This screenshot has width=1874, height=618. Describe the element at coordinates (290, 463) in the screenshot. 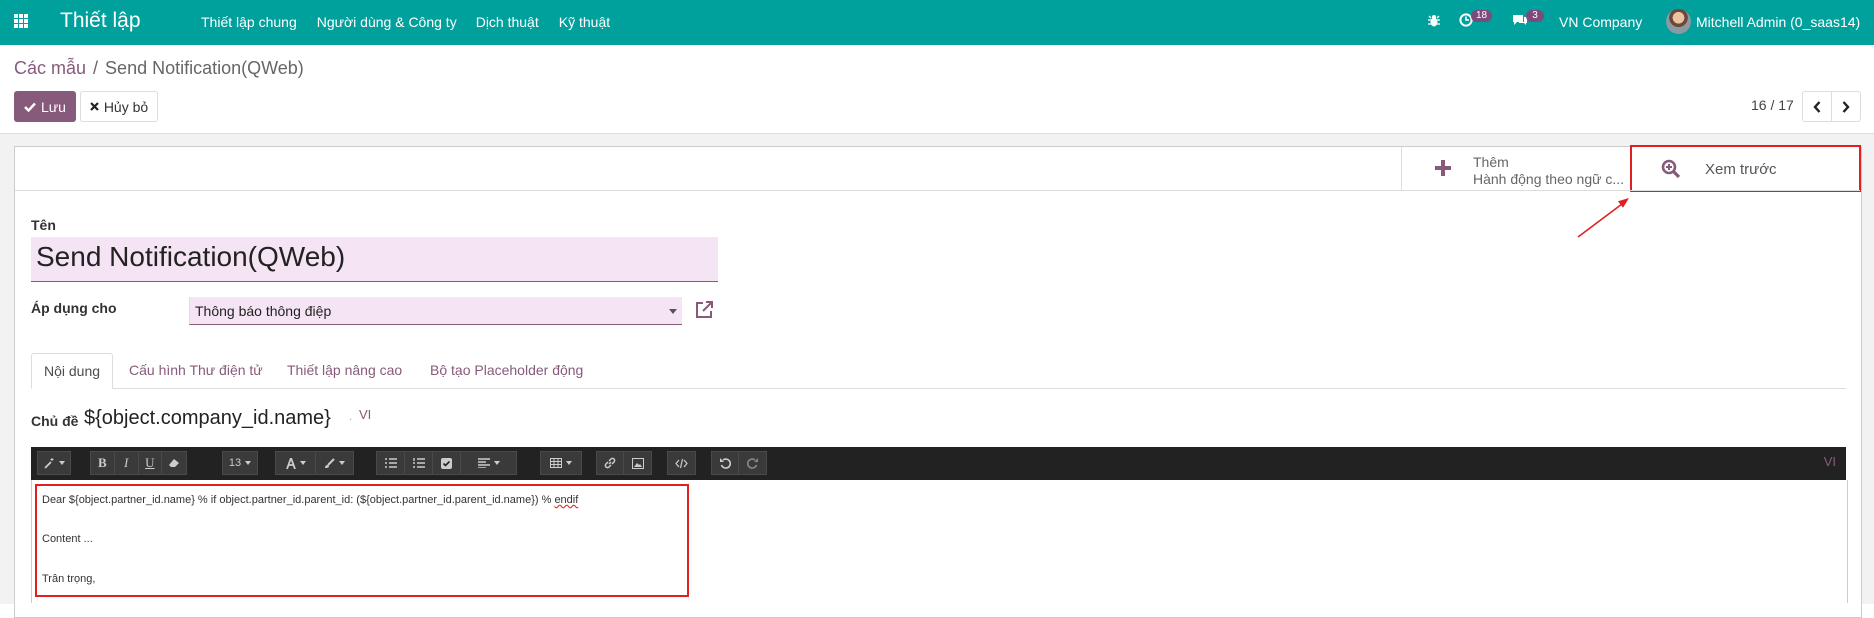

I see `font-color-icon` at that location.